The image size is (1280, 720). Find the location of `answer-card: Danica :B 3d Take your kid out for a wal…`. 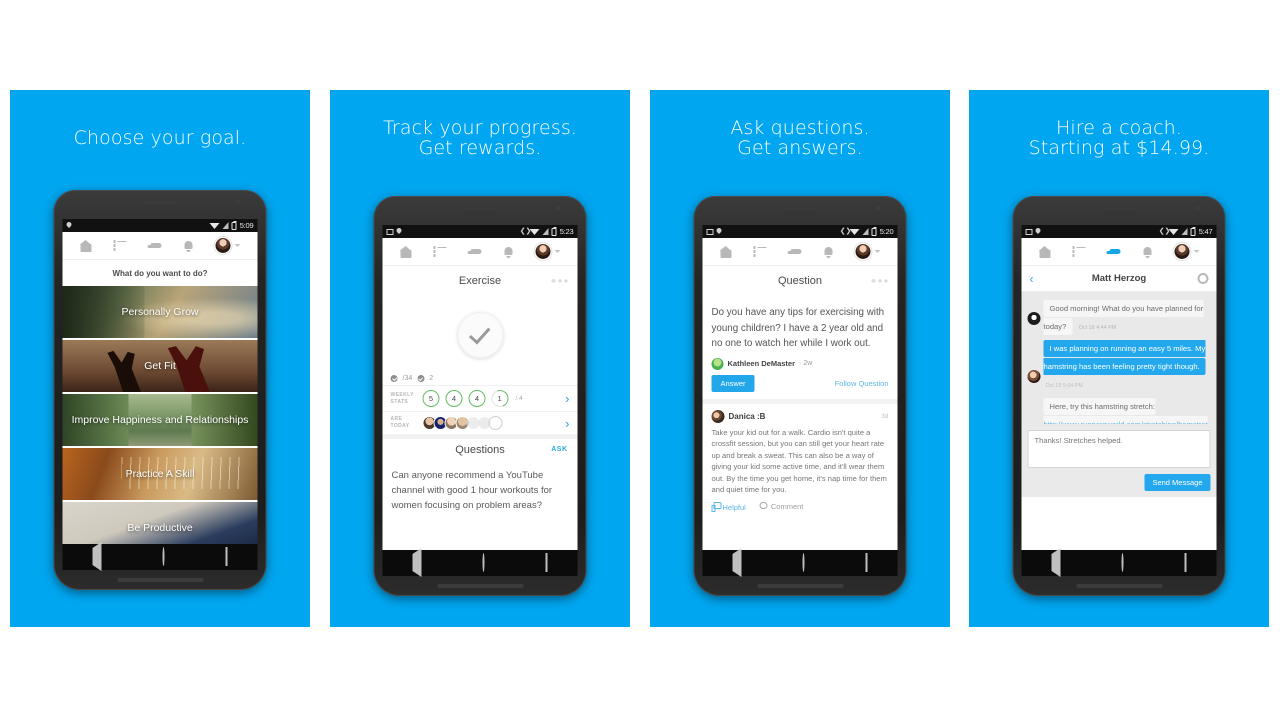

answer-card: Danica :B 3d Take your kid out for a wal… is located at coordinates (800, 460).